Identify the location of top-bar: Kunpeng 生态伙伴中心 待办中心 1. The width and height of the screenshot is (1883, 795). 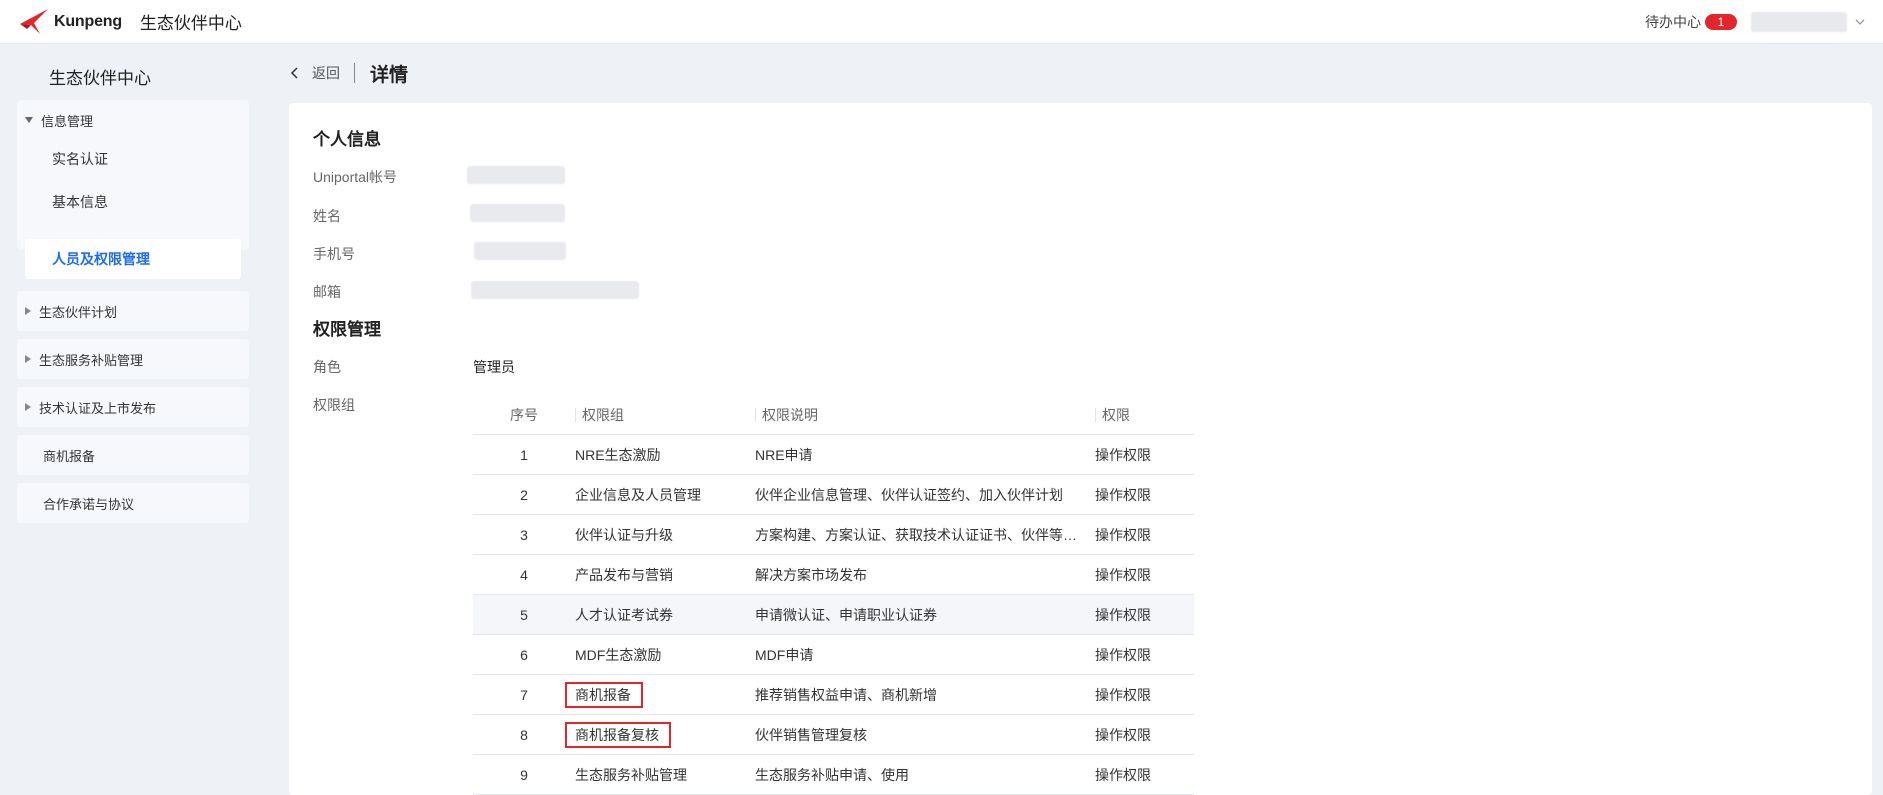
(941, 22).